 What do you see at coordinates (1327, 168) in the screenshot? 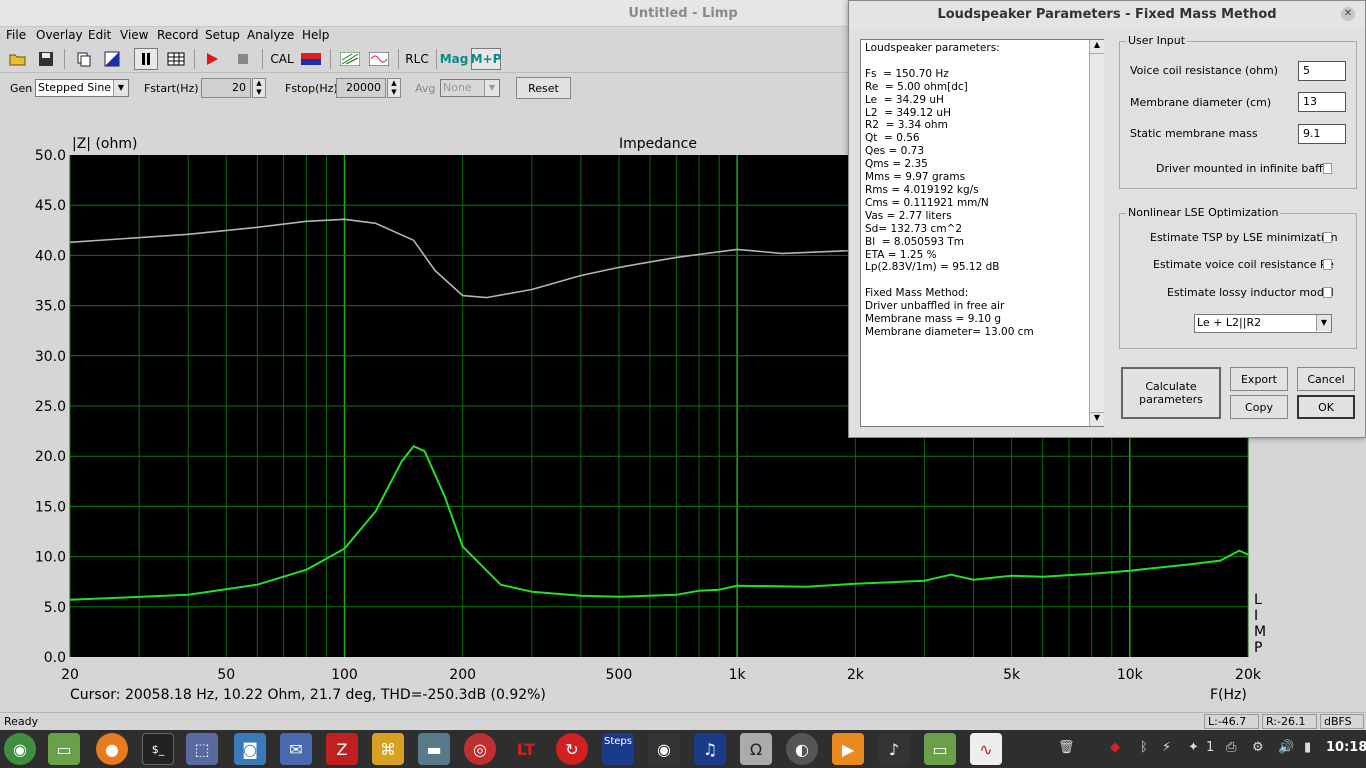
I see `baffle-checkbox` at bounding box center [1327, 168].